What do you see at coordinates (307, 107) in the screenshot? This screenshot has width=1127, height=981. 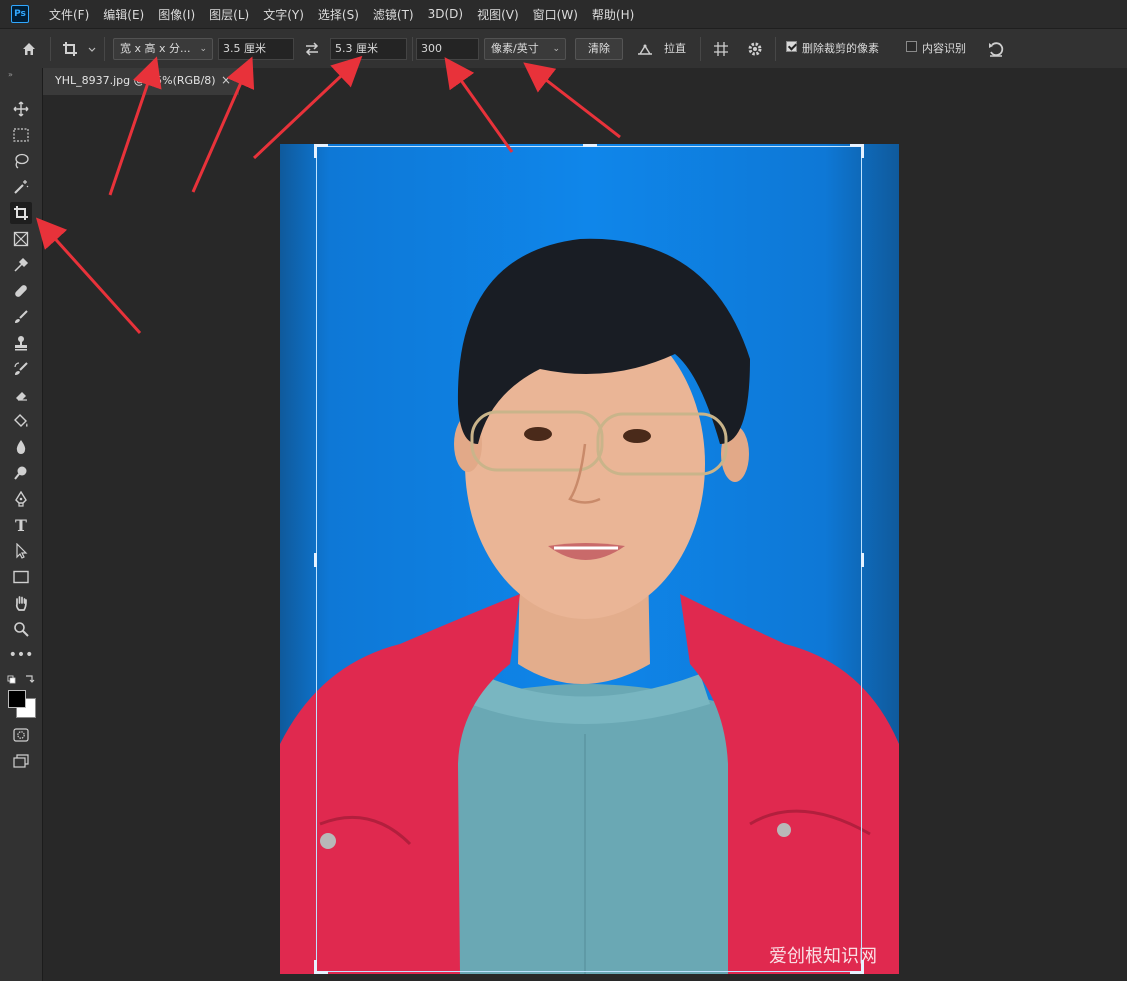 I see `arrow-to-height` at bounding box center [307, 107].